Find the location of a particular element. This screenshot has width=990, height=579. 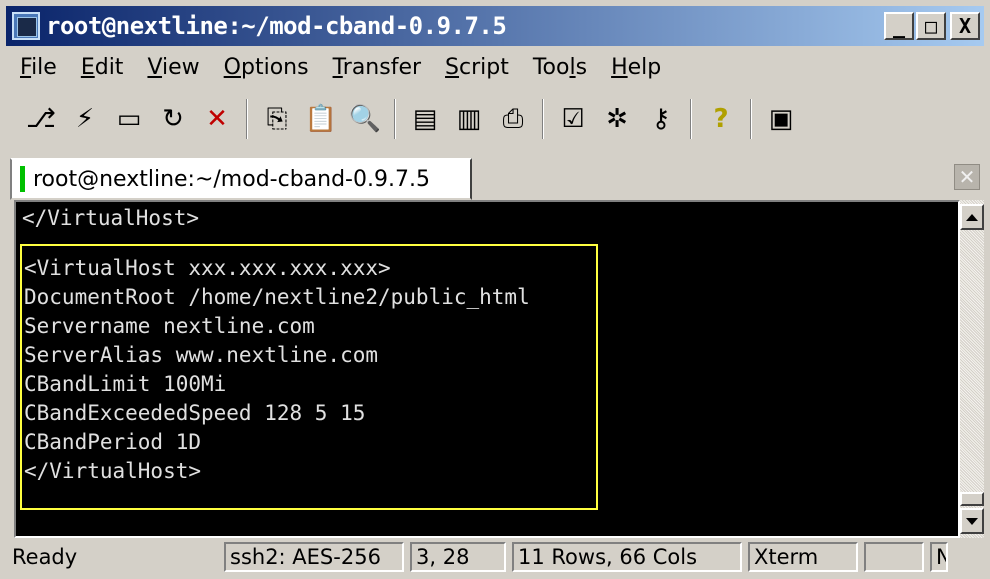

vertical-scrollbar is located at coordinates (972, 369).